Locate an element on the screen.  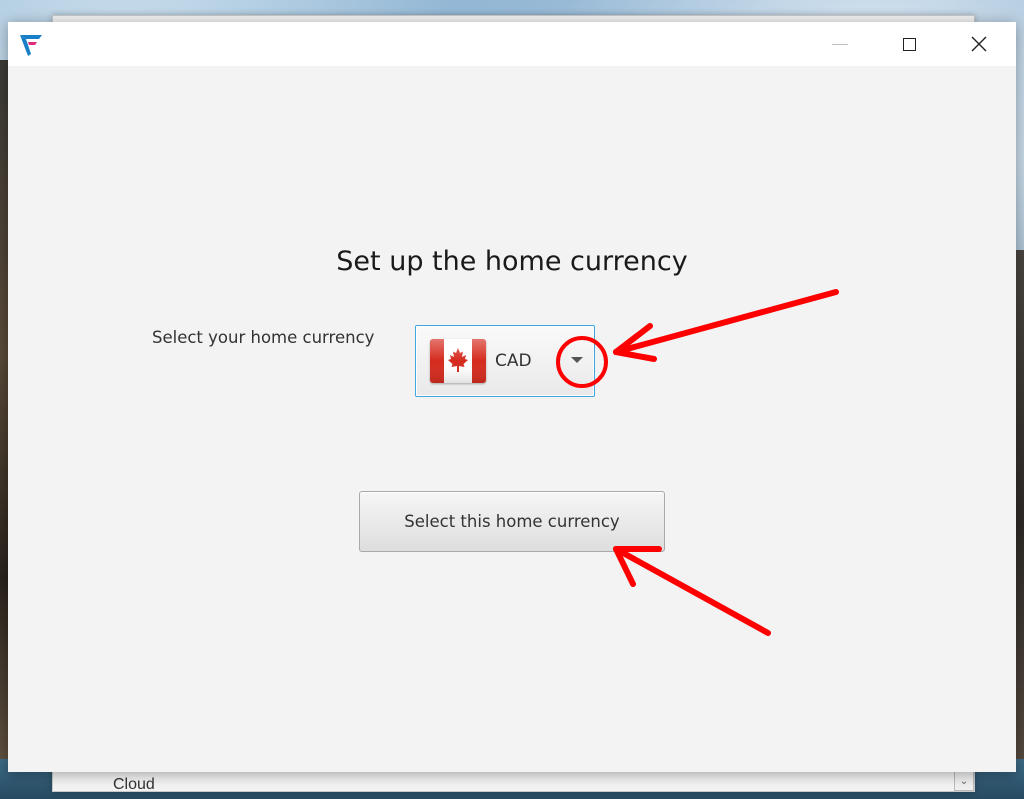
close-button is located at coordinates (979, 44).